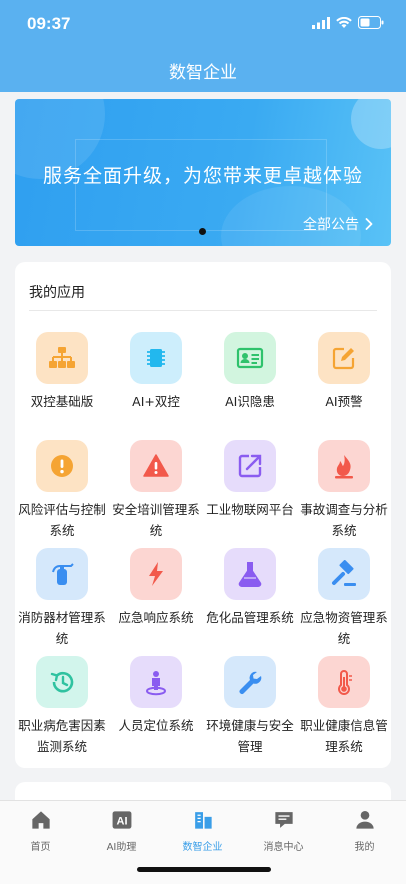 The width and height of the screenshot is (406, 884). I want to click on app-item: 人员定位系统, so click(156, 696).